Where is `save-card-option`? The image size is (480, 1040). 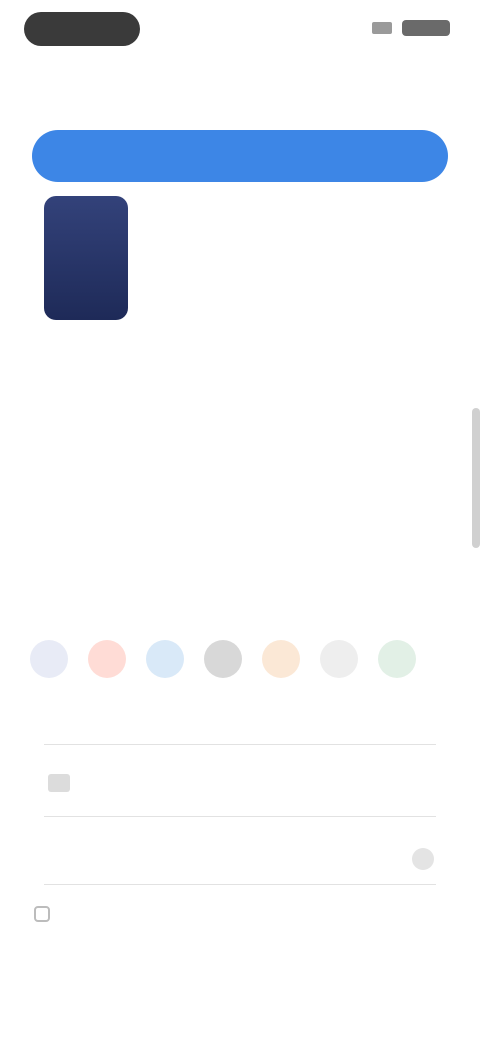 save-card-option is located at coordinates (48, 914).